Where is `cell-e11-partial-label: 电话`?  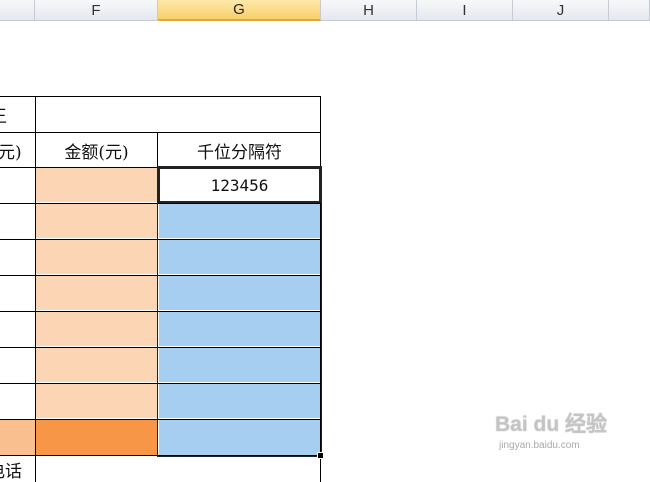 cell-e11-partial-label: 电话 is located at coordinates (11, 471).